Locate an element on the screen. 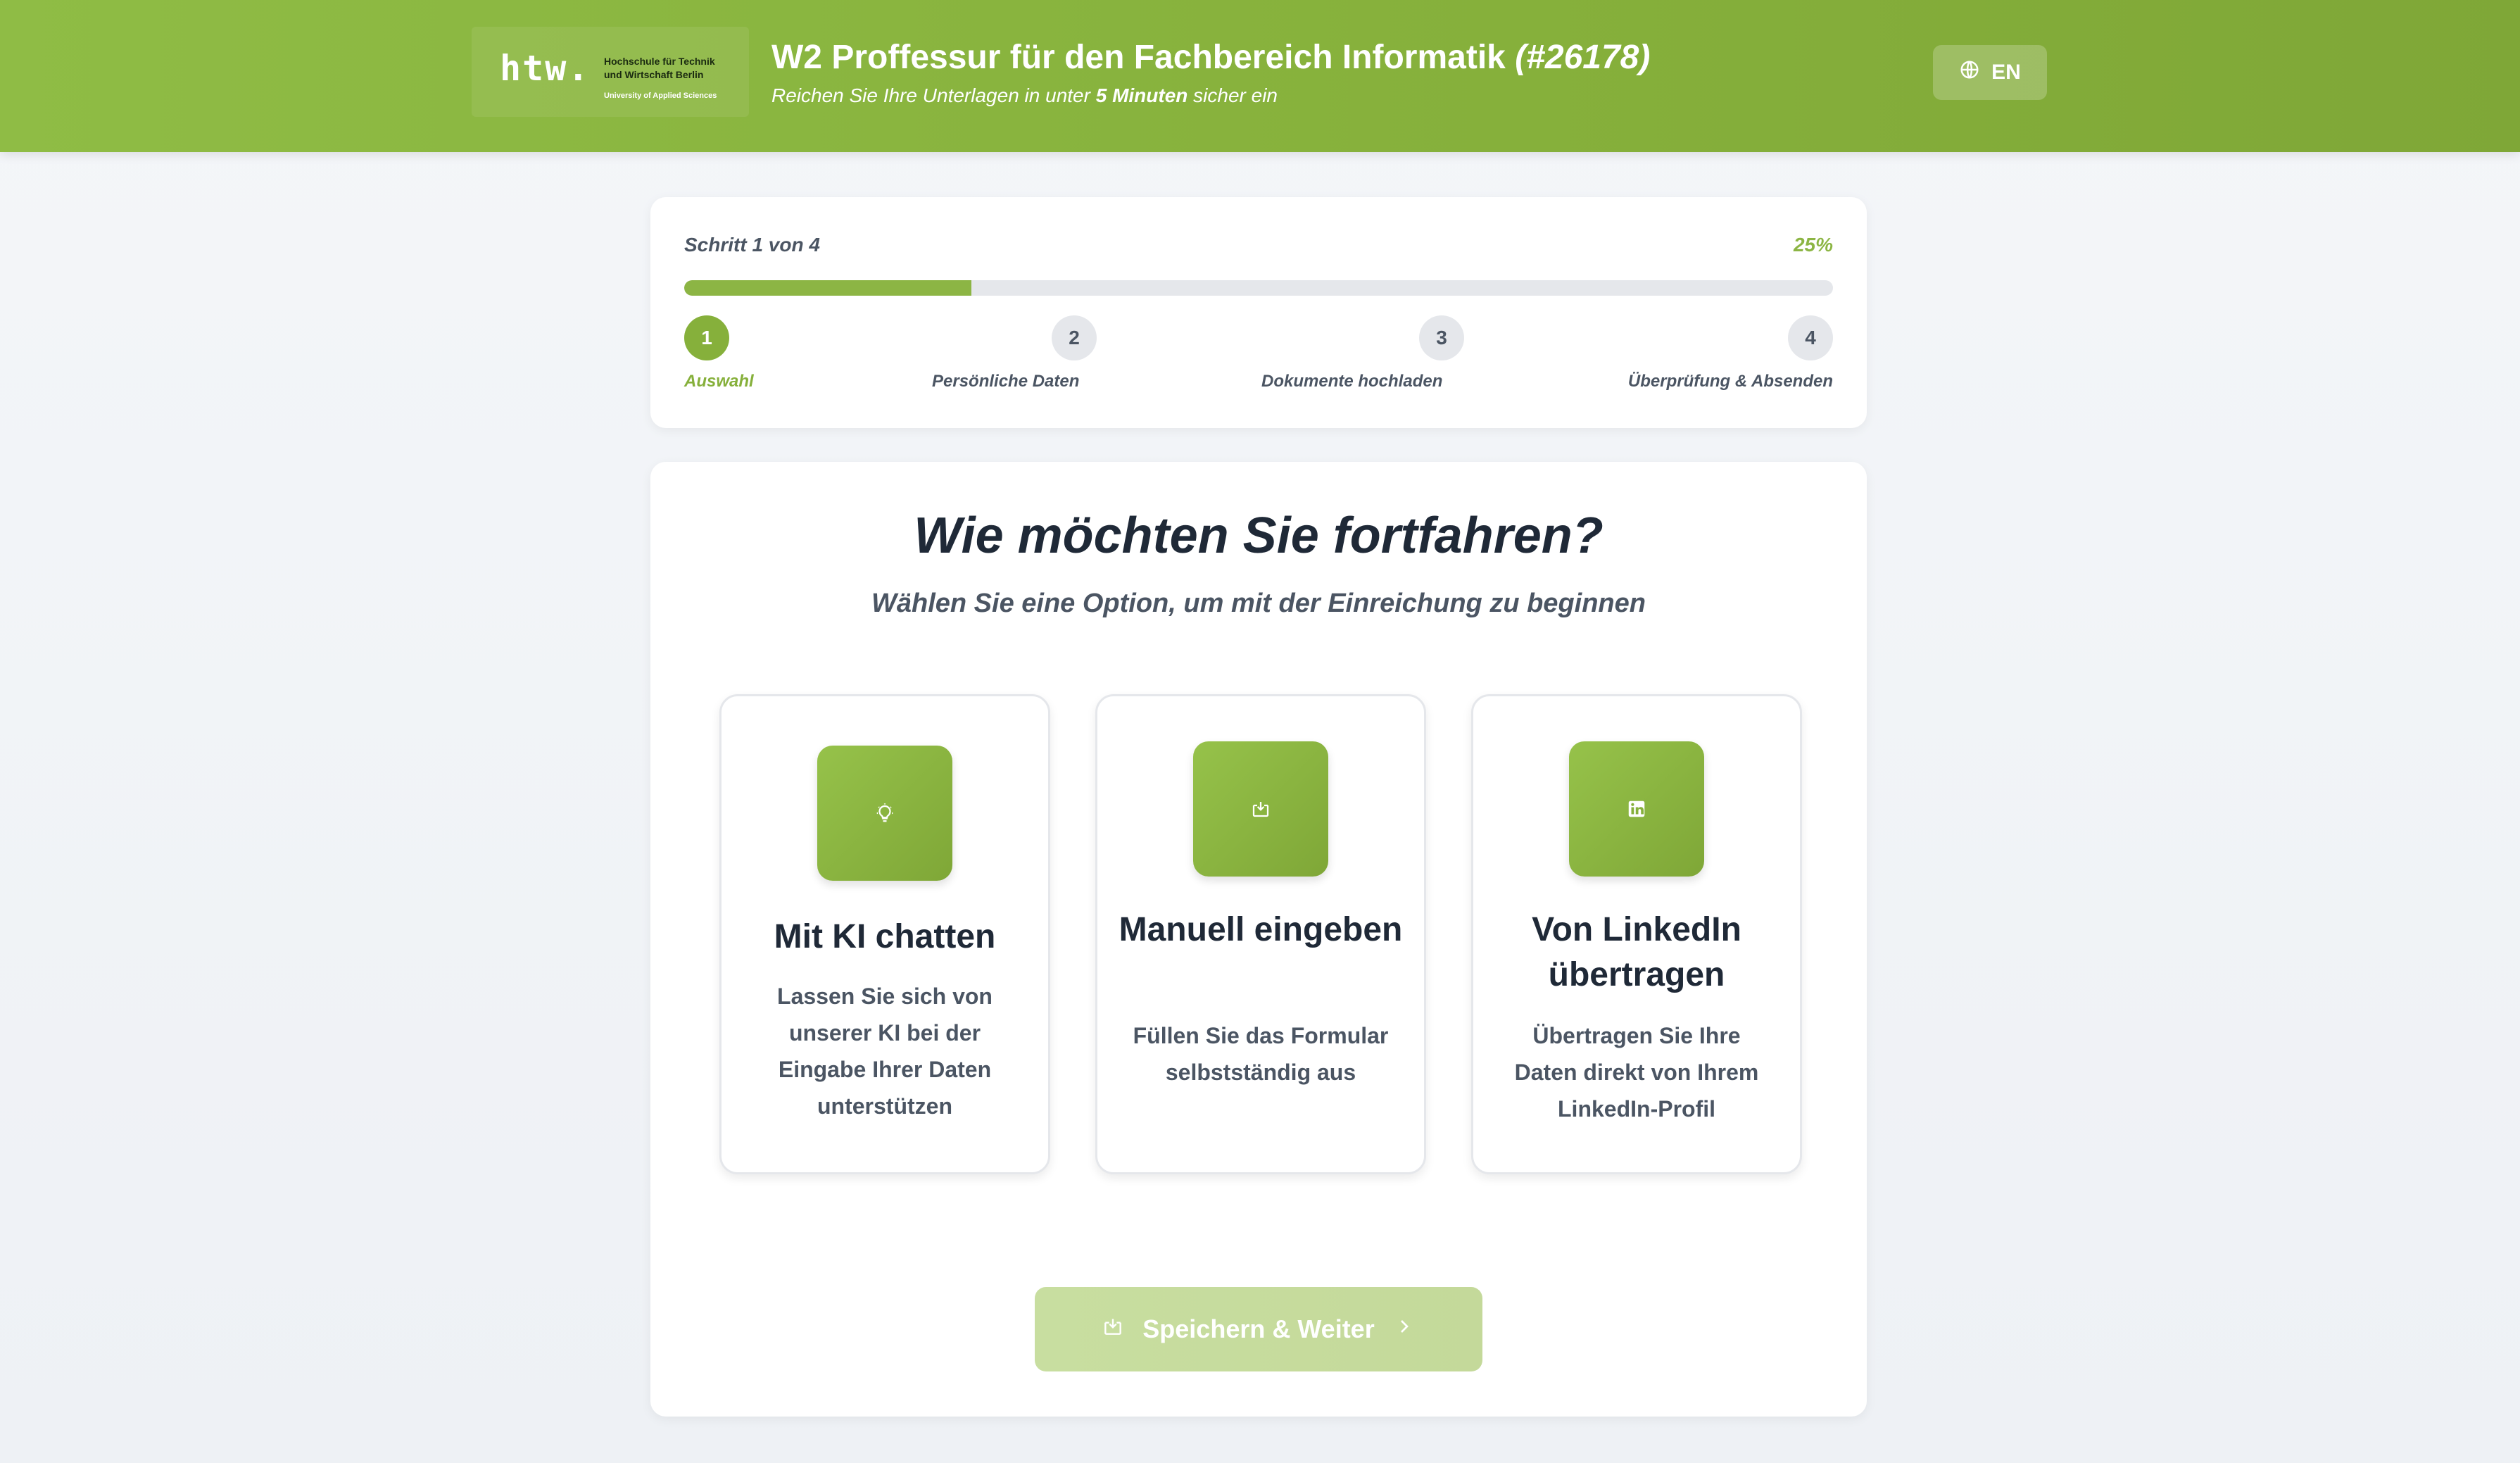  subtitle-before: Reichen Sie Ihre Unterlagen in unter is located at coordinates (931, 95).